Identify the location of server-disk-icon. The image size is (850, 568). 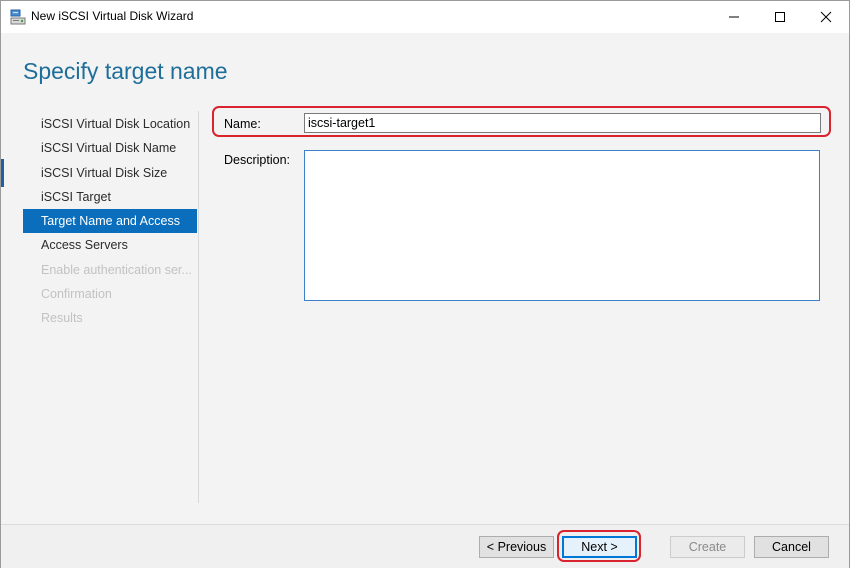
(18, 17).